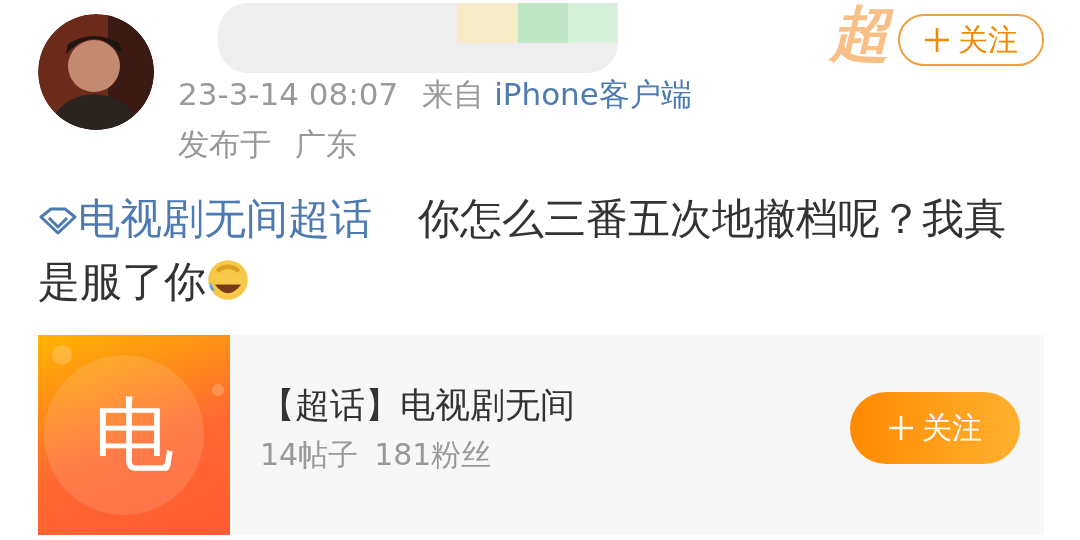  What do you see at coordinates (288, 94) in the screenshot?
I see `post-time: 23-3-14 08:07` at bounding box center [288, 94].